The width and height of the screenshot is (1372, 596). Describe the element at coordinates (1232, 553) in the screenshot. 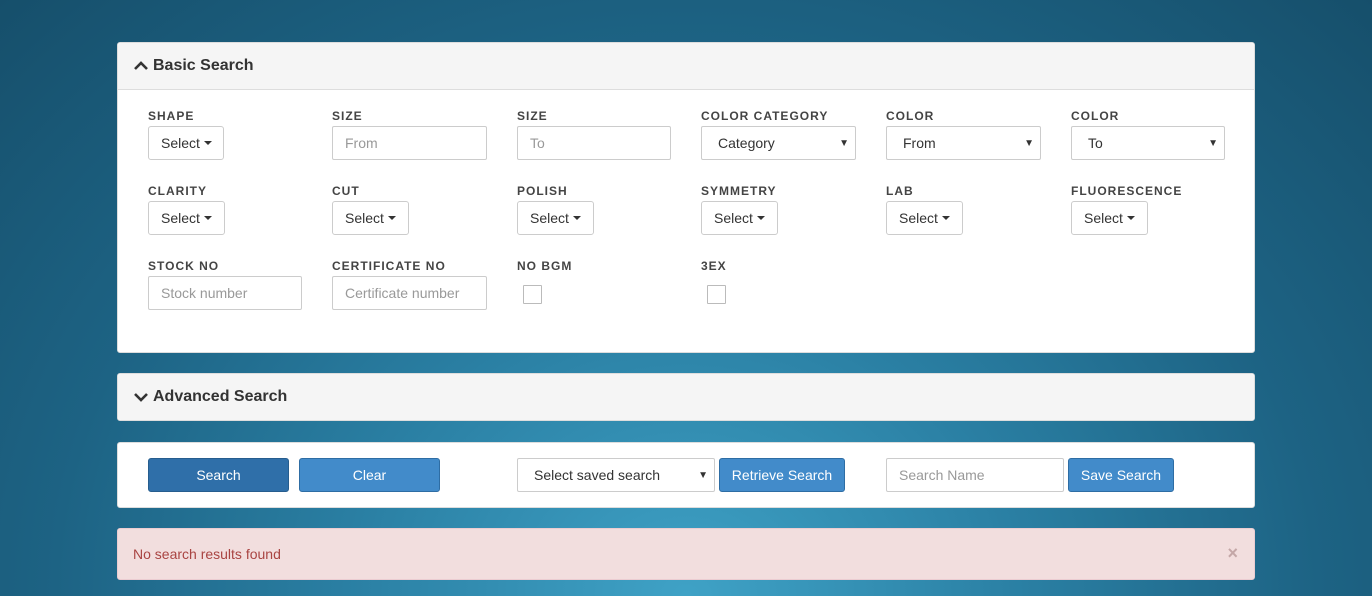

I see `close-icon: ×` at that location.